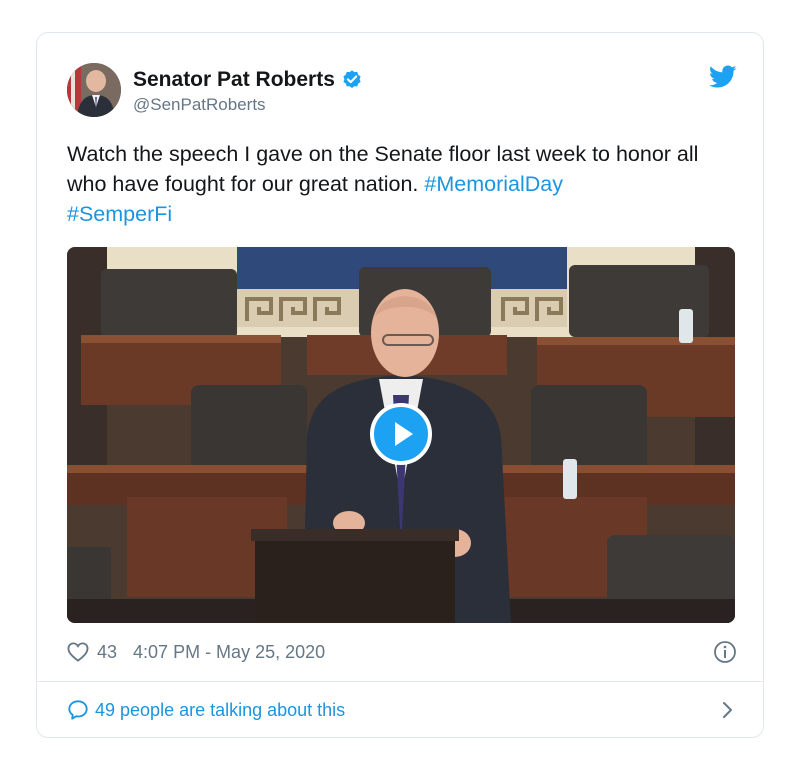 The image size is (800, 772). Describe the element at coordinates (725, 652) in the screenshot. I see `info-icon` at that location.